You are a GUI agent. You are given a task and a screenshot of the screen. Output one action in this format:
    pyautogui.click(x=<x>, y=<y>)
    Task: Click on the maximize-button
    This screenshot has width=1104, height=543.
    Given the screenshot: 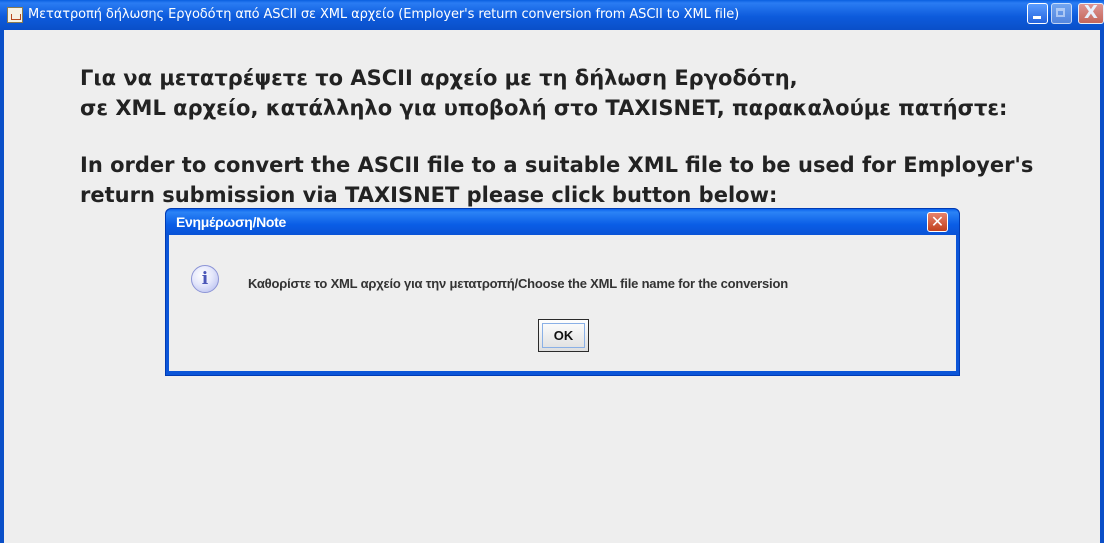 What is the action you would take?
    pyautogui.click(x=1061, y=13)
    